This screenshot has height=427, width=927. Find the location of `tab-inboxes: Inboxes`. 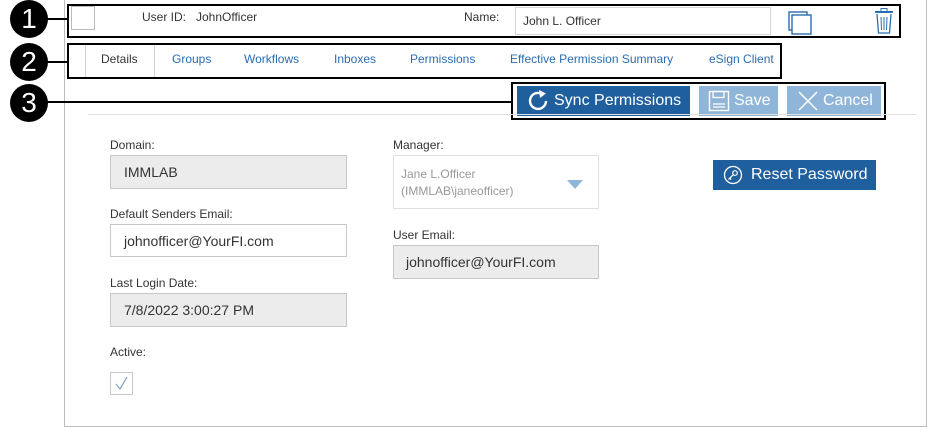

tab-inboxes: Inboxes is located at coordinates (355, 59).